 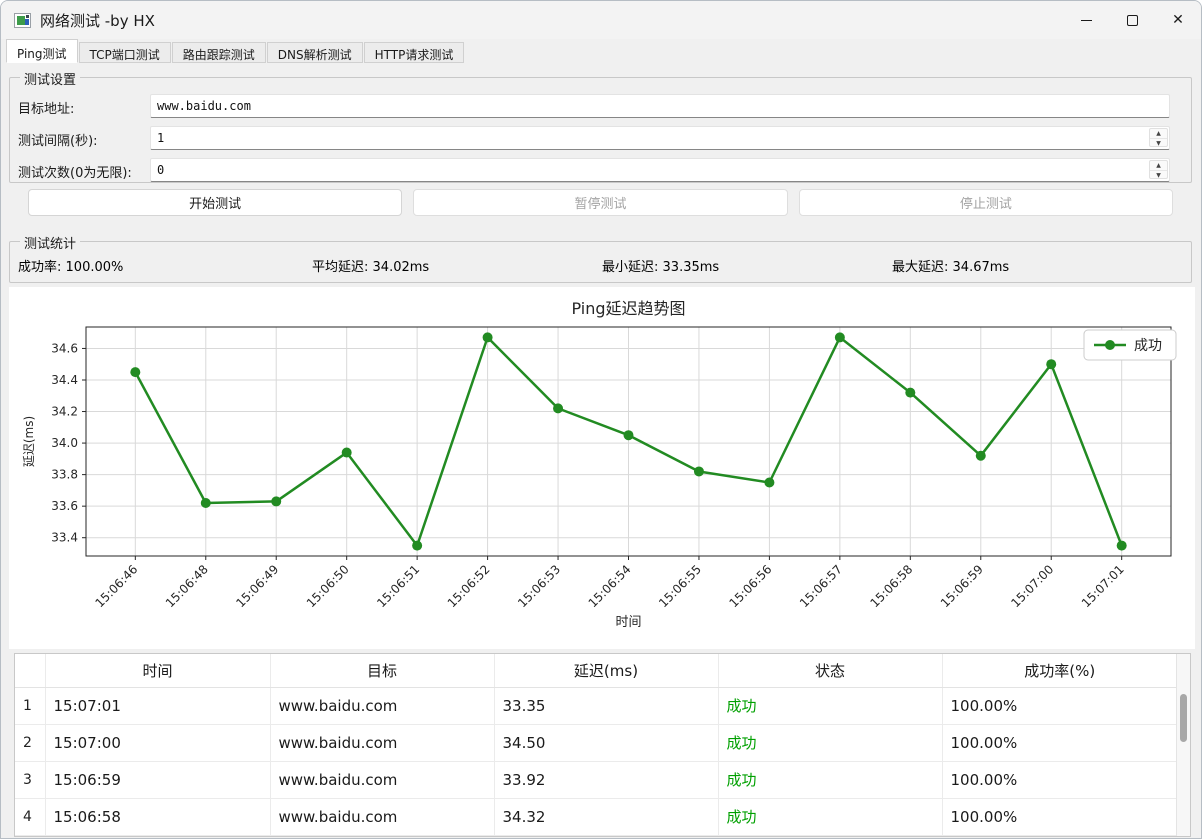 What do you see at coordinates (469, 586) in the screenshot?
I see `svg-text: 15:06:52` at bounding box center [469, 586].